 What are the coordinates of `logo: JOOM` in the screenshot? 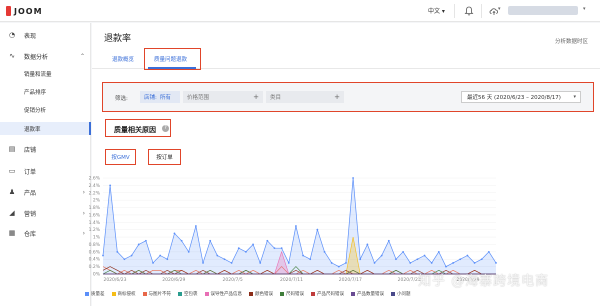 It's located at (24, 11).